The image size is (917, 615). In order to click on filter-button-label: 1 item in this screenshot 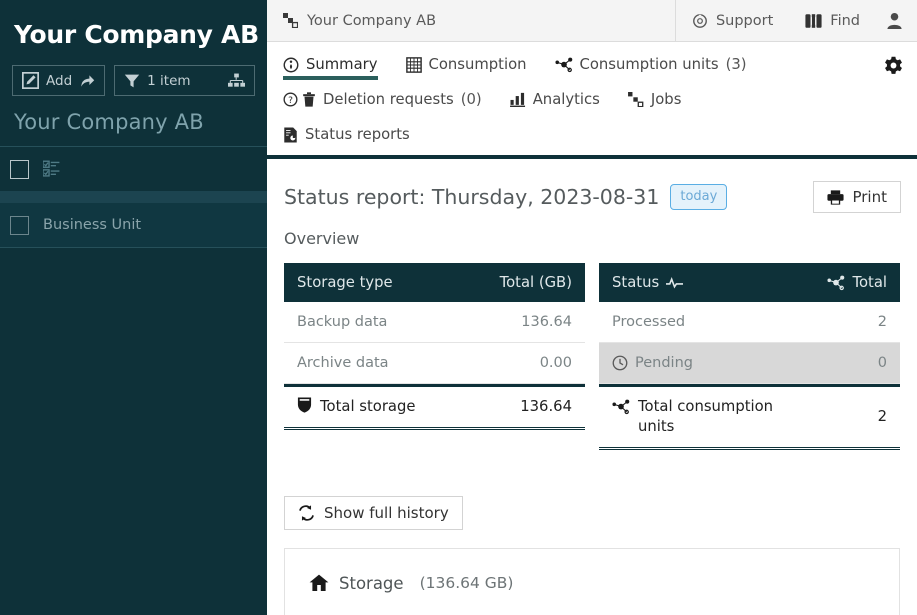, I will do `click(169, 80)`.